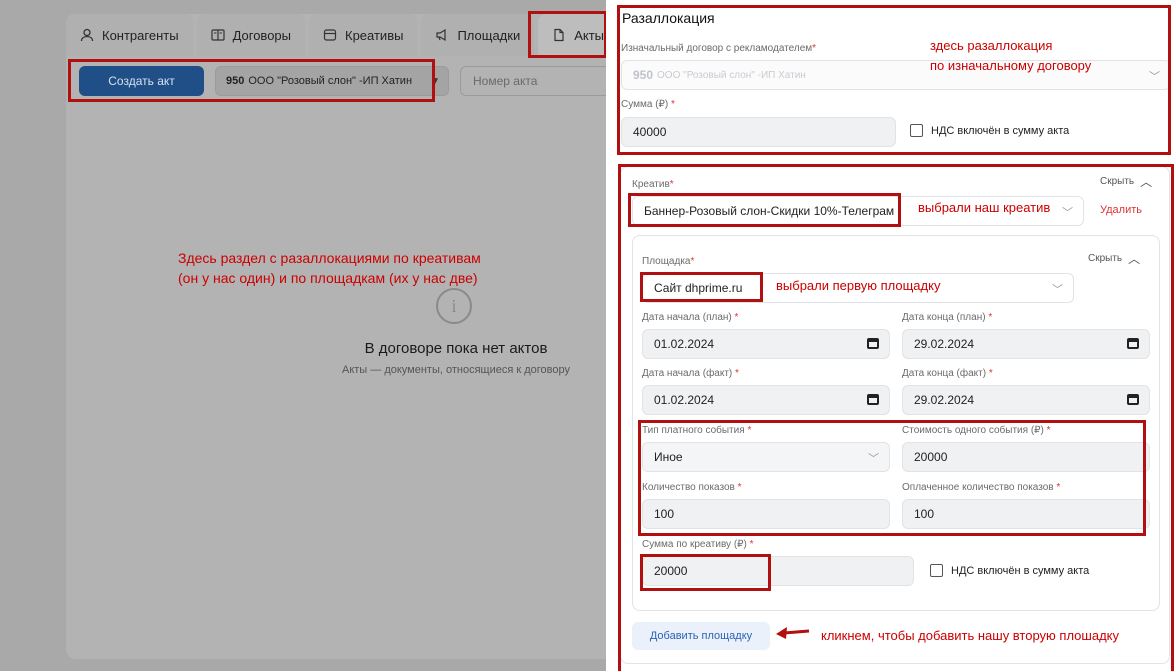  What do you see at coordinates (1026, 344) in the screenshot?
I see `end-plan-input: 29.02.2024` at bounding box center [1026, 344].